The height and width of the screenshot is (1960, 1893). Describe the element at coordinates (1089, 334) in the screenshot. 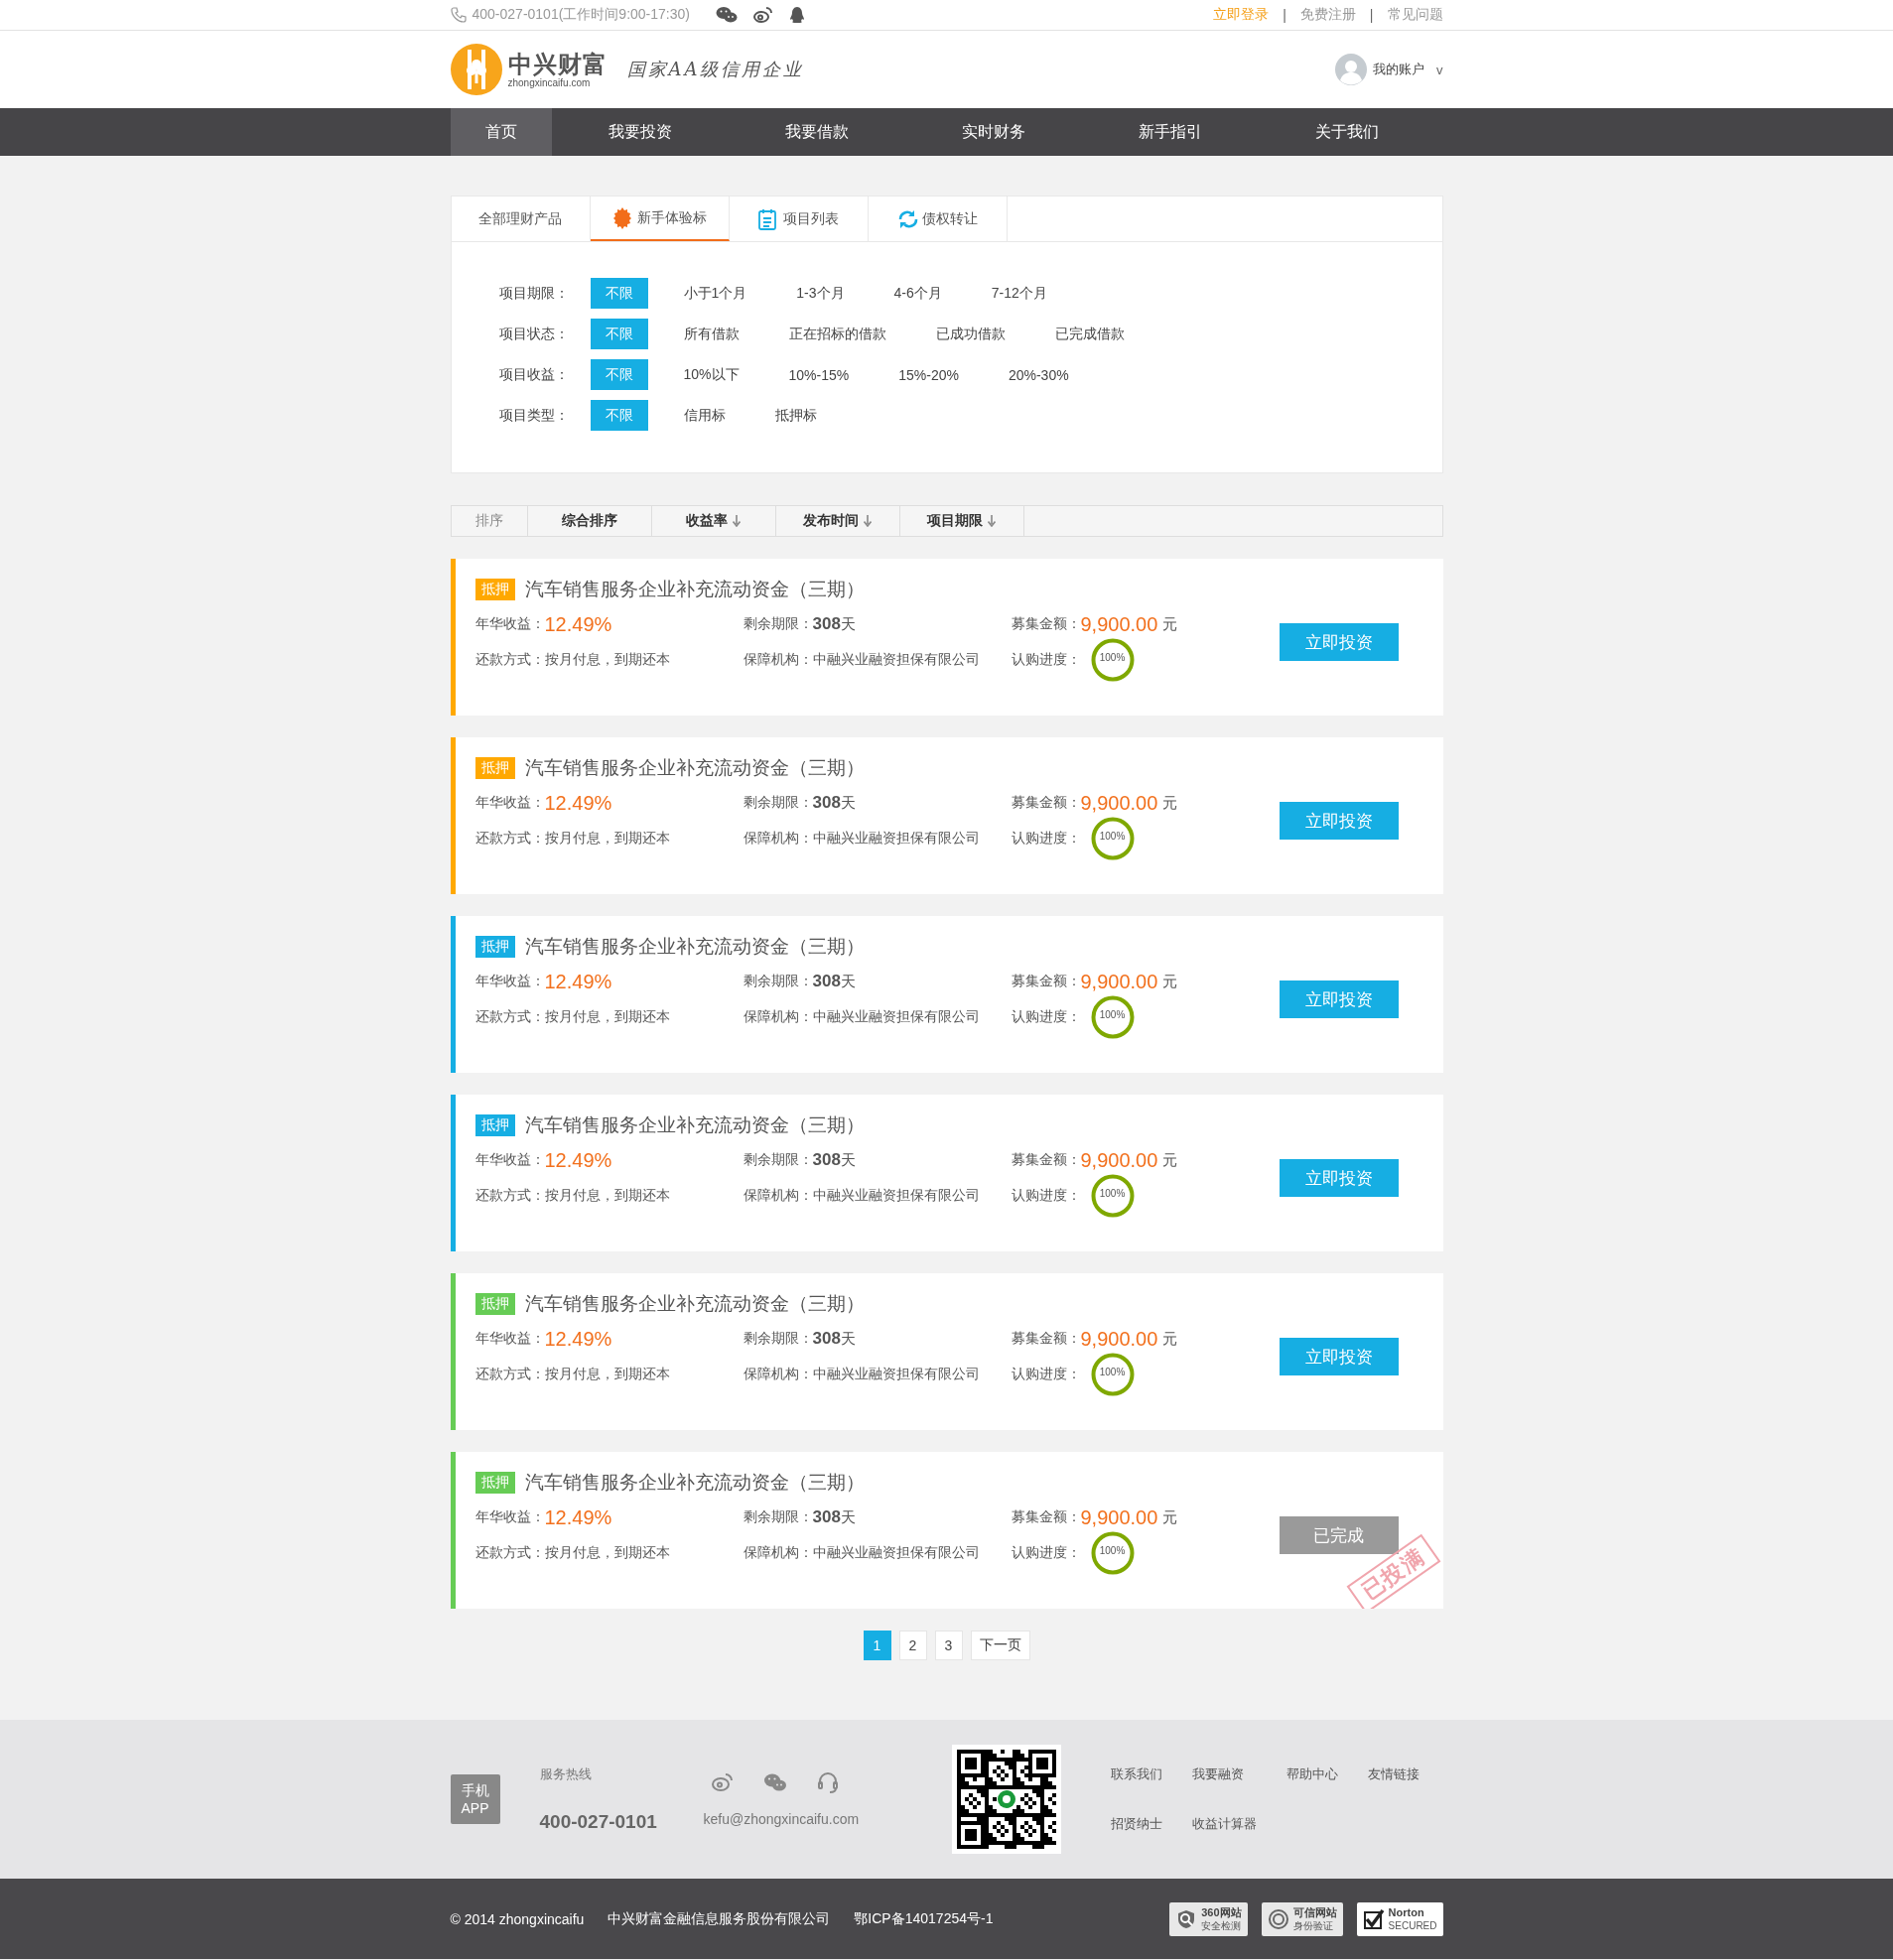

I see `filter-option: 已完成借款` at that location.